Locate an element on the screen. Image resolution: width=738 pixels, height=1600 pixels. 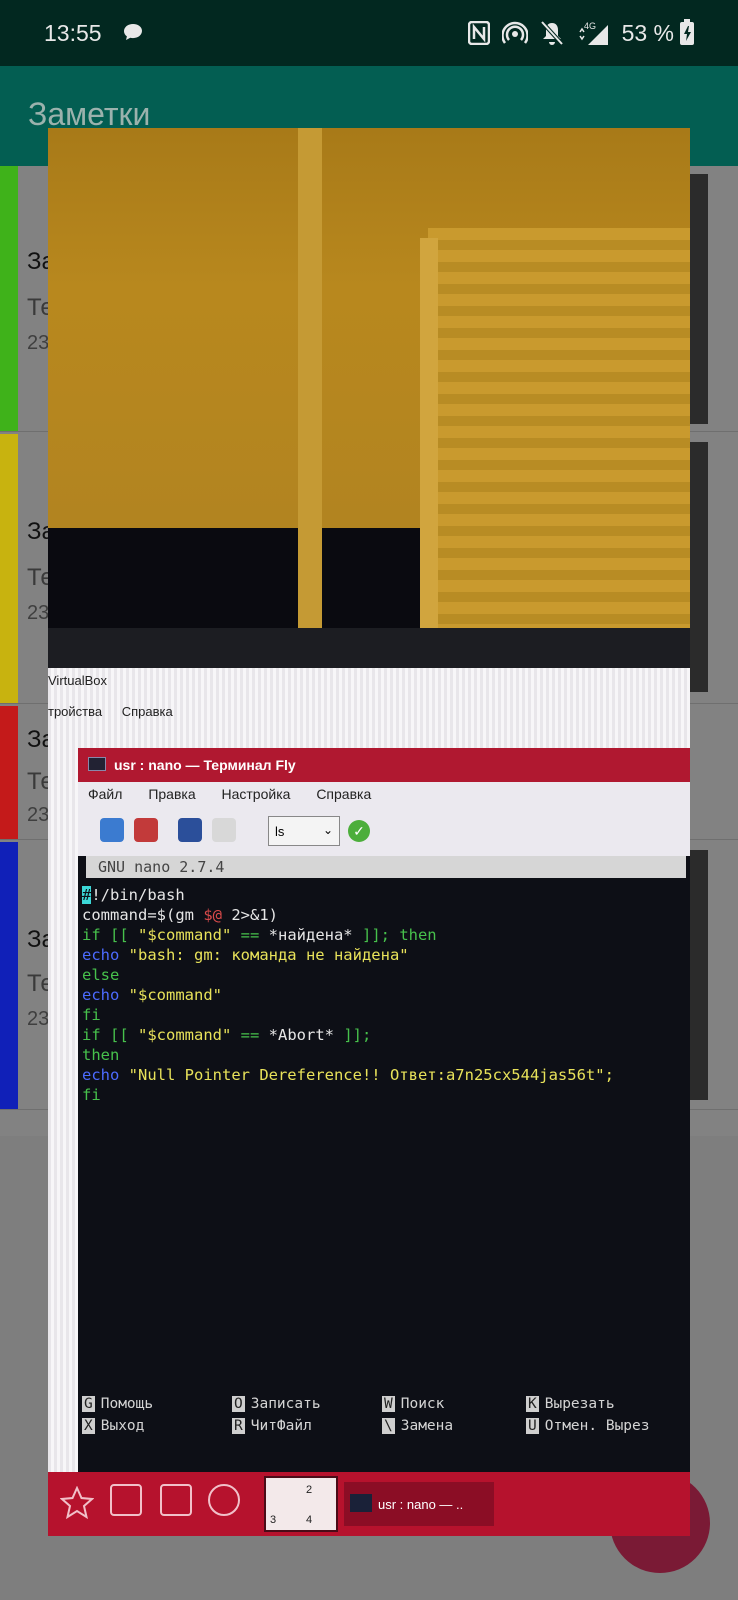
command-select: ls ⌄ is located at coordinates (304, 831).